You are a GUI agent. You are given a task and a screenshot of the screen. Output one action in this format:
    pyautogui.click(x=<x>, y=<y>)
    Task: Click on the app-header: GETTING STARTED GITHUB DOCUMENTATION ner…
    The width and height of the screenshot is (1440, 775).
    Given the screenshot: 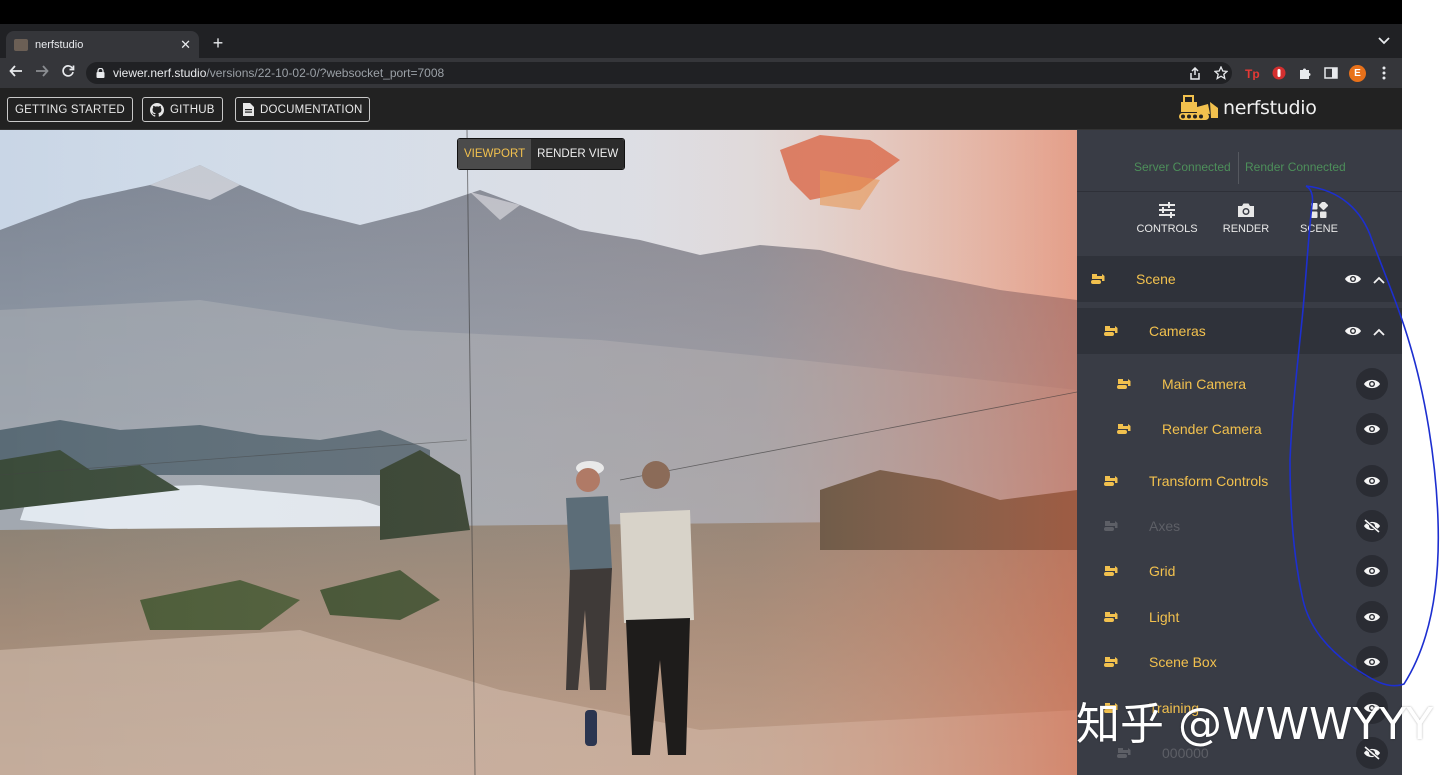 What is the action you would take?
    pyautogui.click(x=701, y=109)
    